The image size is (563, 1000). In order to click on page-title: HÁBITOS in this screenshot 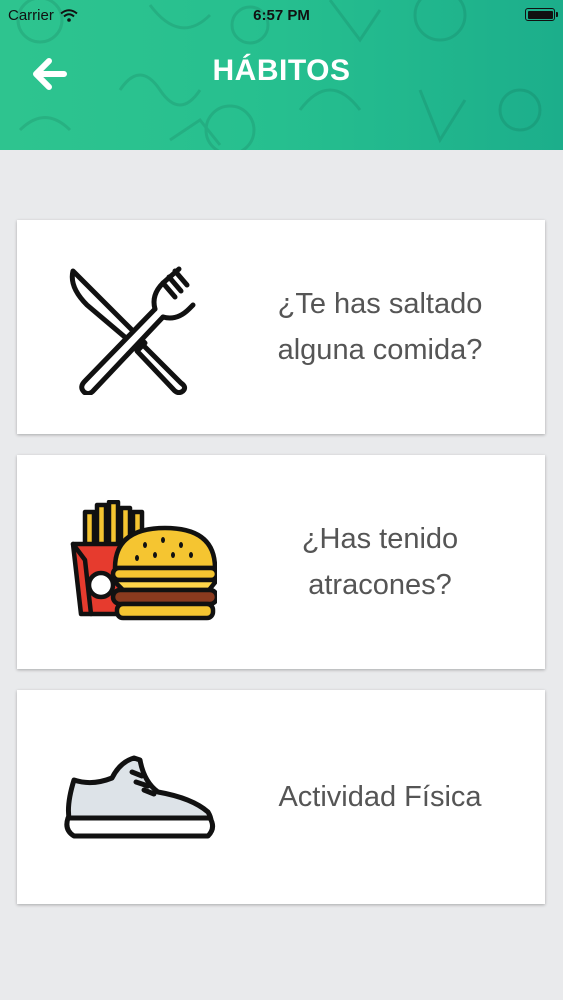, I will do `click(281, 70)`.